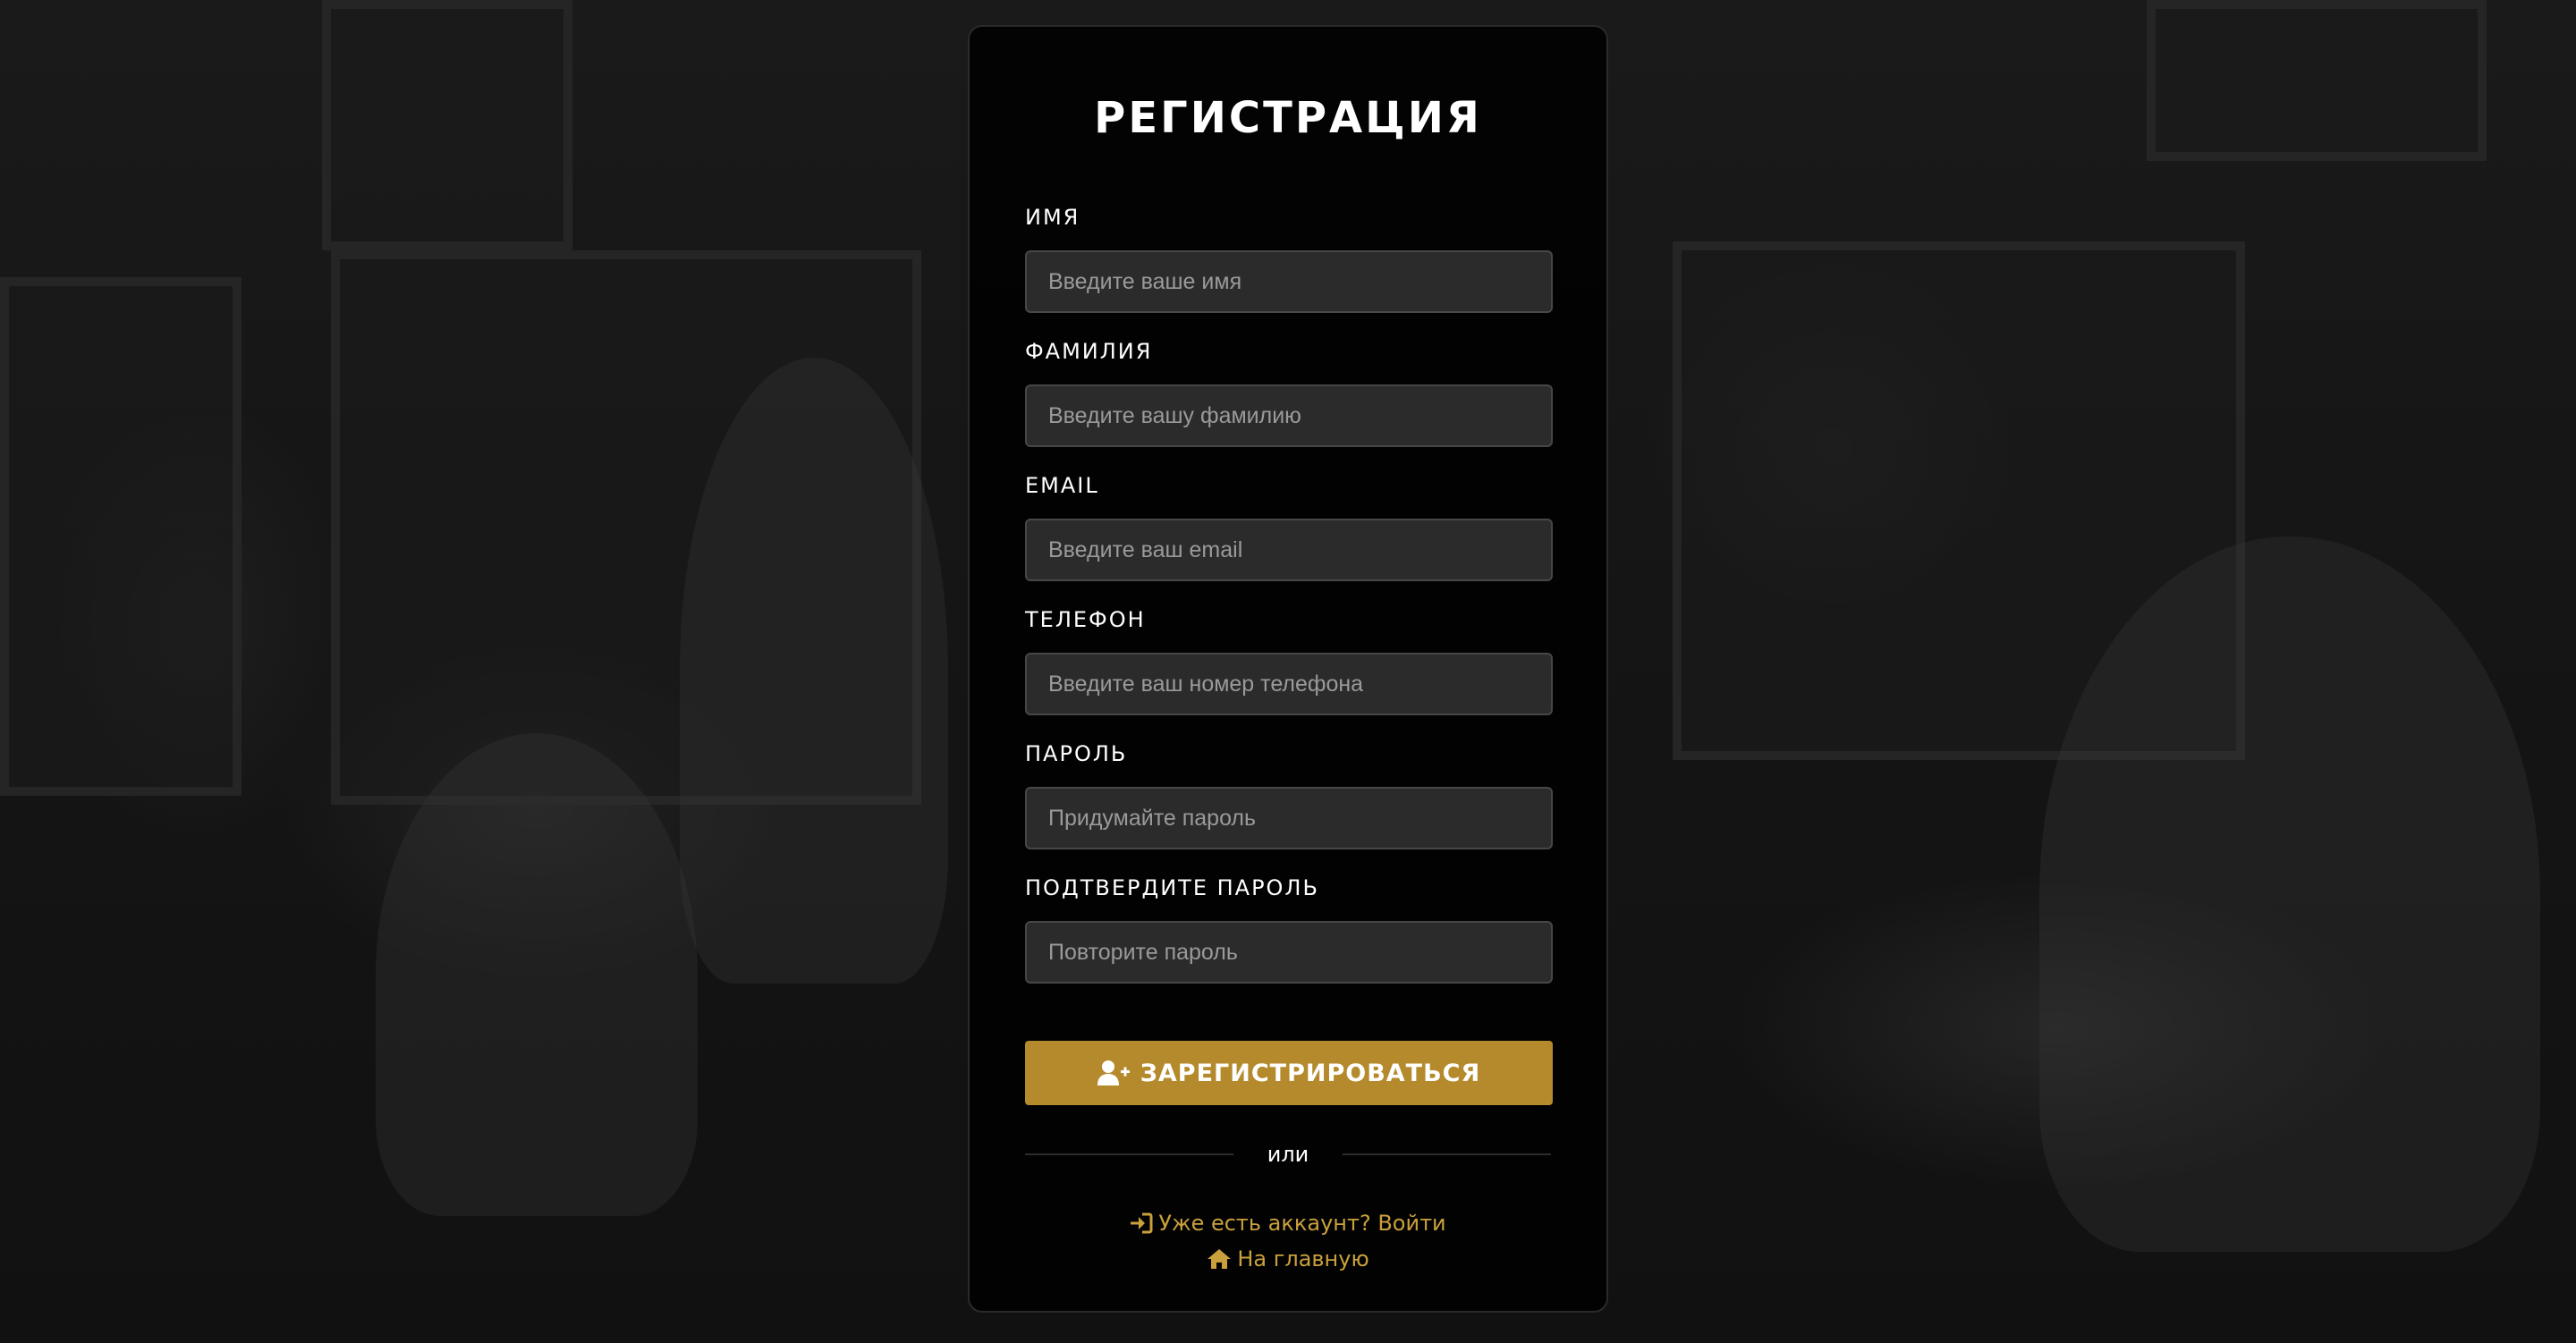  What do you see at coordinates (1076, 753) in the screenshot?
I see `password-label: ПАРОЛЬ` at bounding box center [1076, 753].